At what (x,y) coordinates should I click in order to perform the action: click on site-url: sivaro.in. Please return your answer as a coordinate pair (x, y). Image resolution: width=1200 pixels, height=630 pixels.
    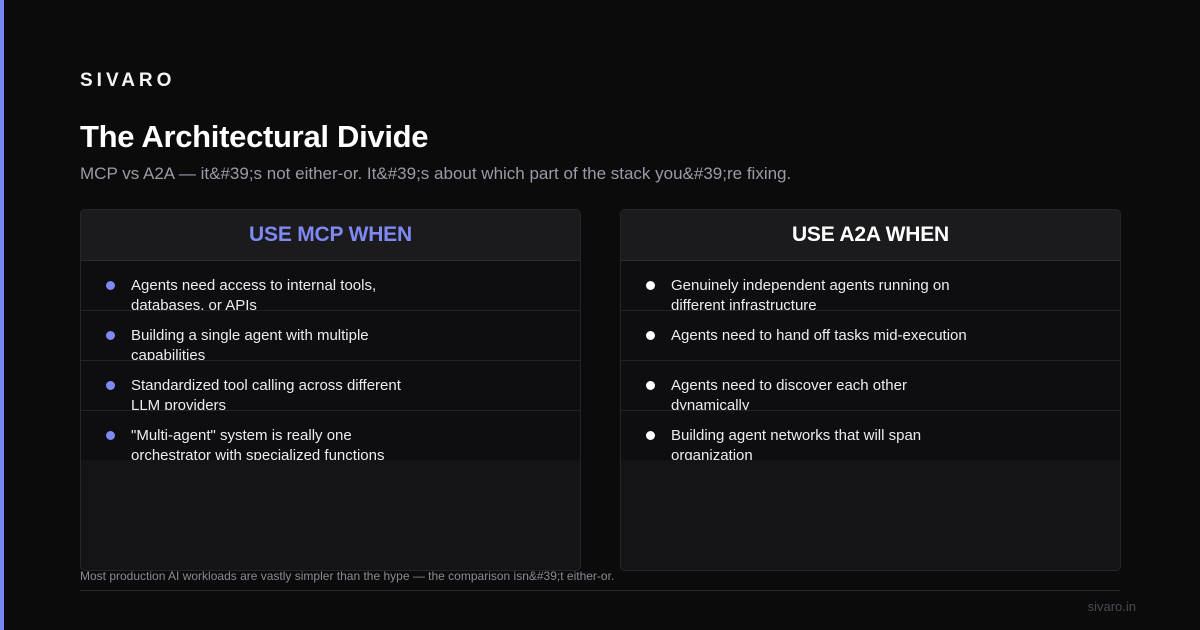
    Looking at the image, I should click on (1111, 606).